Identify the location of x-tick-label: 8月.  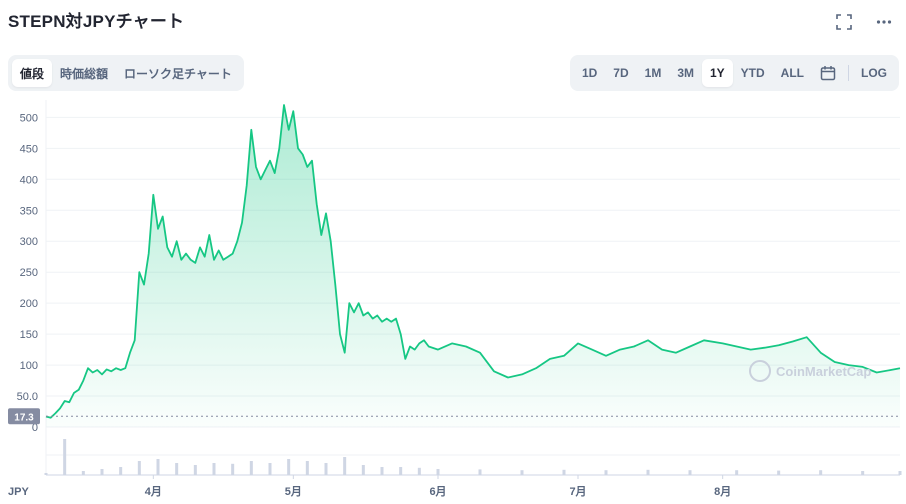
(722, 491).